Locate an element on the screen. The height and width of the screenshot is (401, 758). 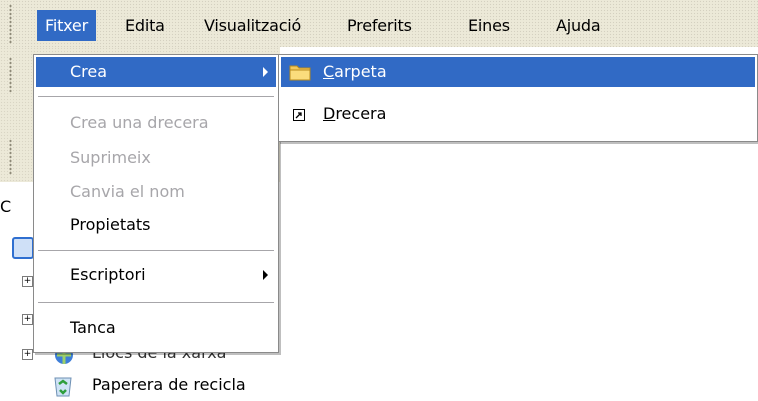
menu-ajuda-label: Ajuda is located at coordinates (578, 25).